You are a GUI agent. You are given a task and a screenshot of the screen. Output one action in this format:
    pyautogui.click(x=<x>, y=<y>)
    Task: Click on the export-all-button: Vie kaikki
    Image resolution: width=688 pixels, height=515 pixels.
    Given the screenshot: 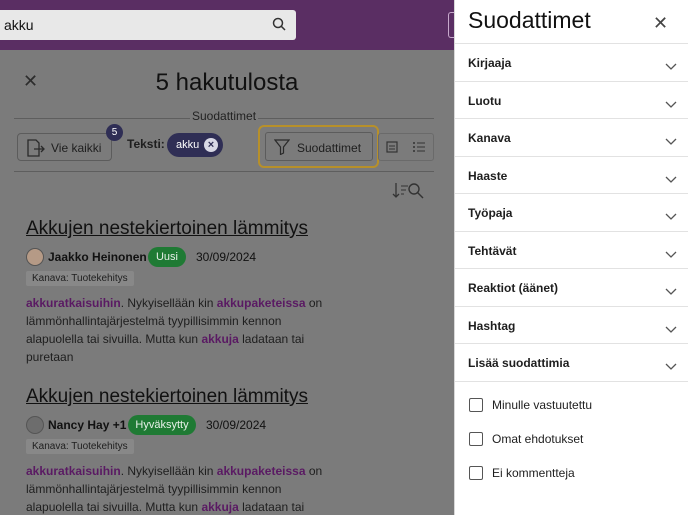 What is the action you would take?
    pyautogui.click(x=64, y=147)
    